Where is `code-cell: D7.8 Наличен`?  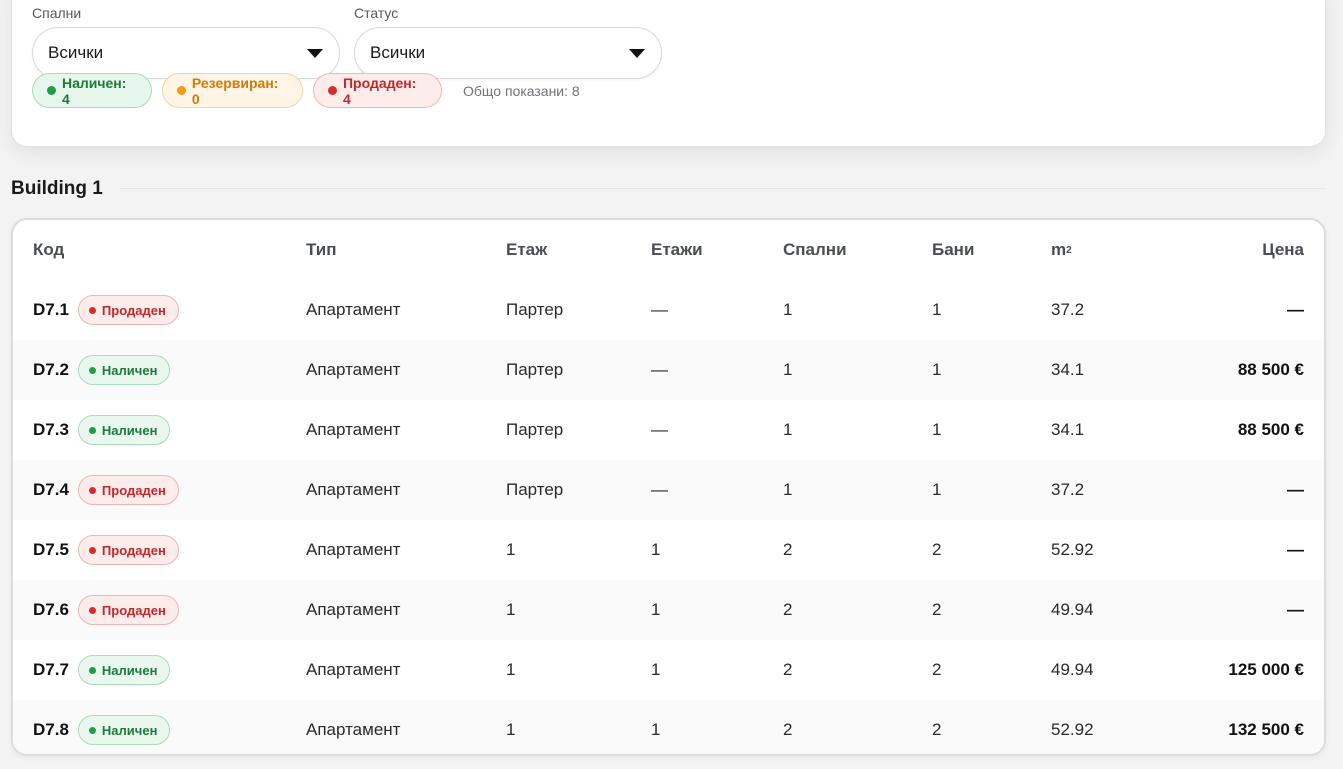 code-cell: D7.8 Наличен is located at coordinates (102, 727).